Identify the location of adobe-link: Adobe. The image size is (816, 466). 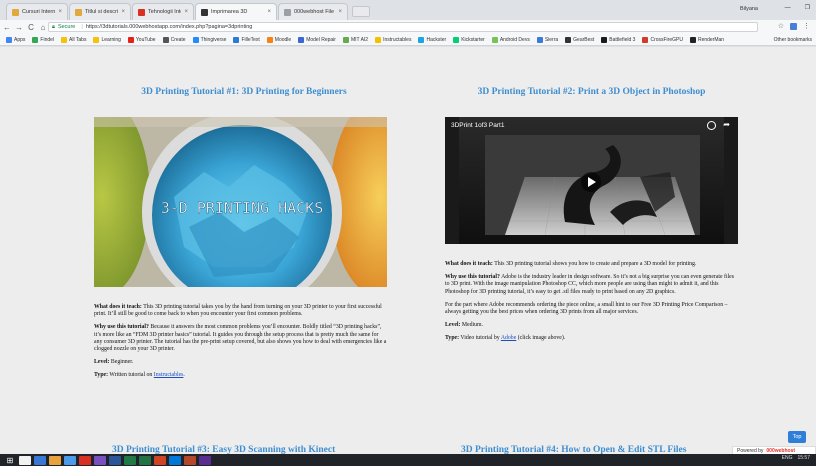
(508, 338).